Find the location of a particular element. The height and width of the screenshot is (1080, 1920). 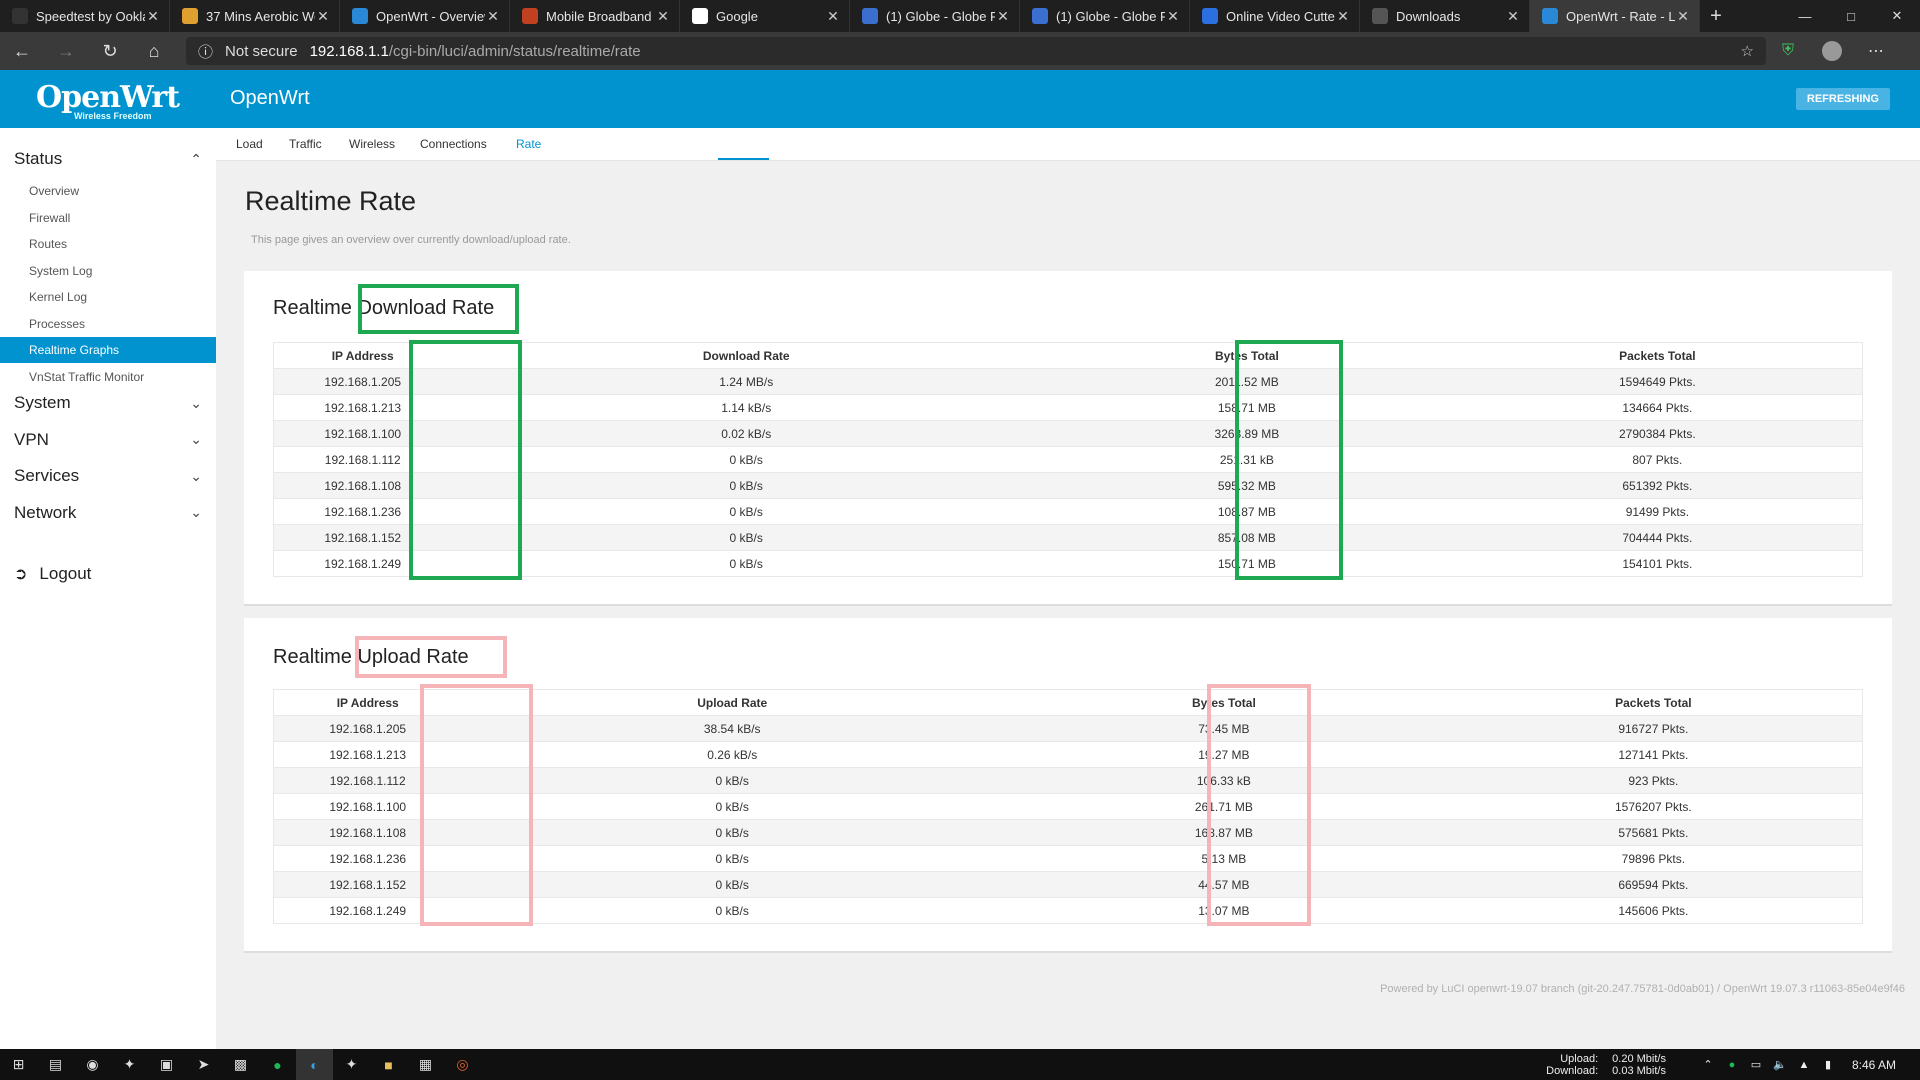

forward-icon: → is located at coordinates (66, 51).